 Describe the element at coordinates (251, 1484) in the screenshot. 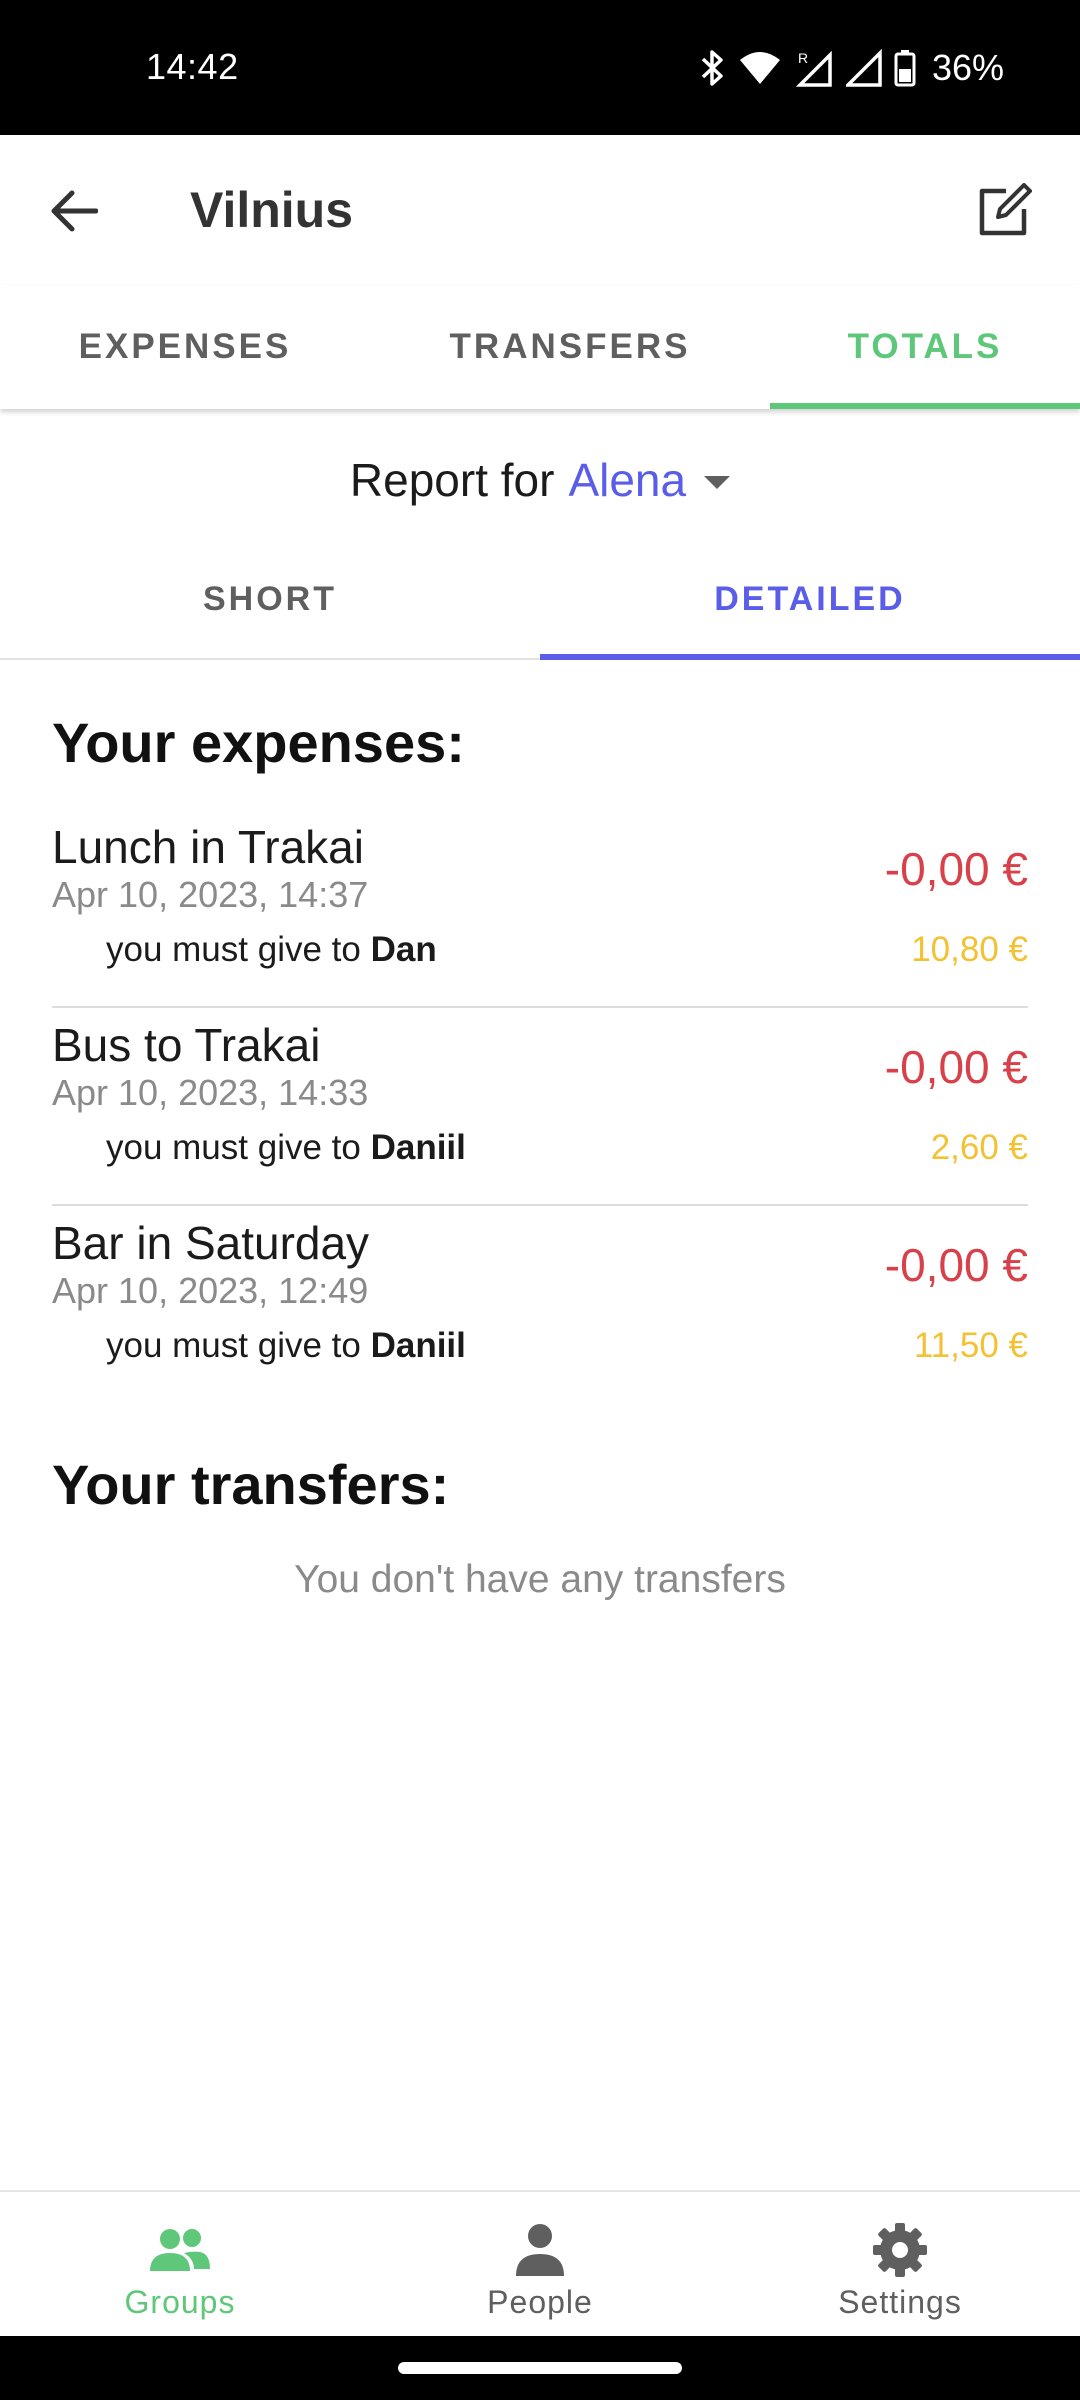

I see `transfers-section-title: Your transfers:` at that location.